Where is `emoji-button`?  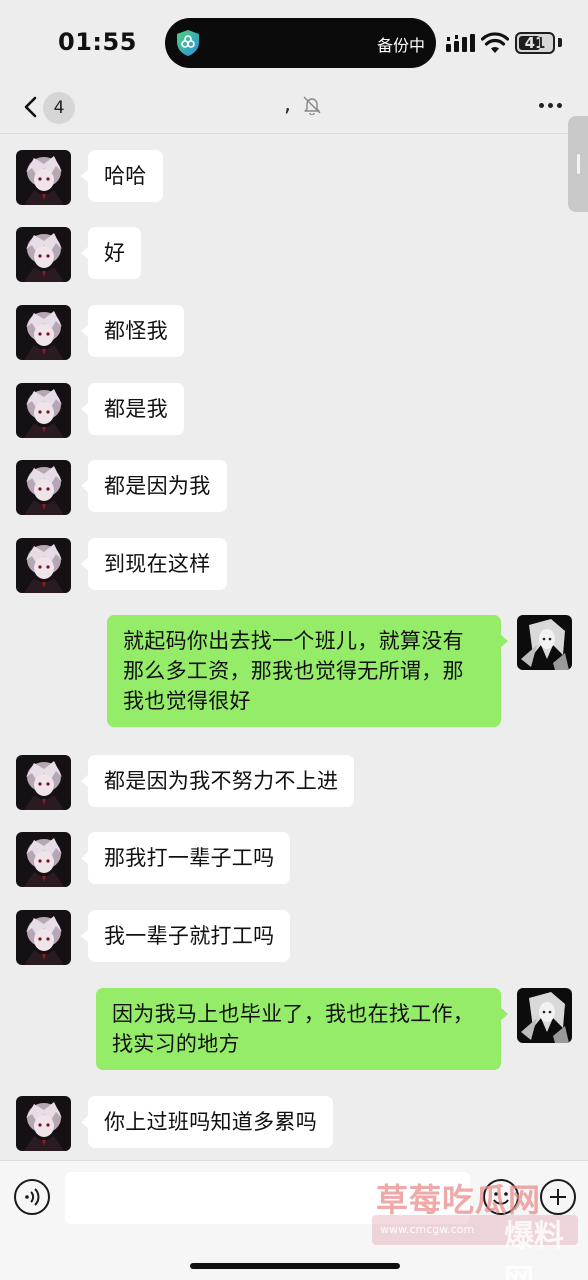
emoji-button is located at coordinates (501, 1197).